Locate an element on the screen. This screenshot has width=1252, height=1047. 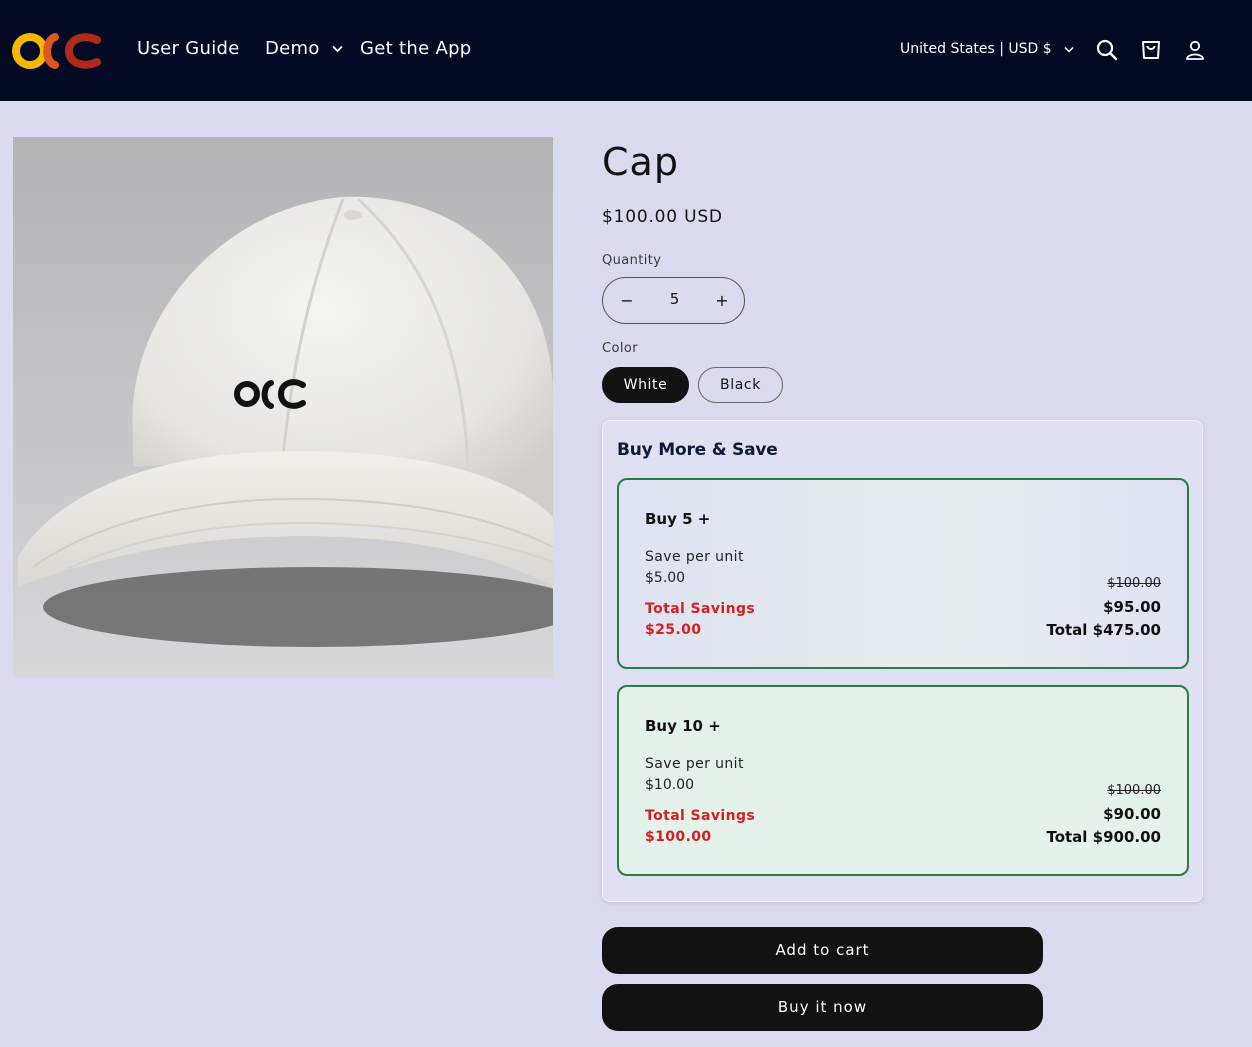
search-icon is located at coordinates (1107, 50).